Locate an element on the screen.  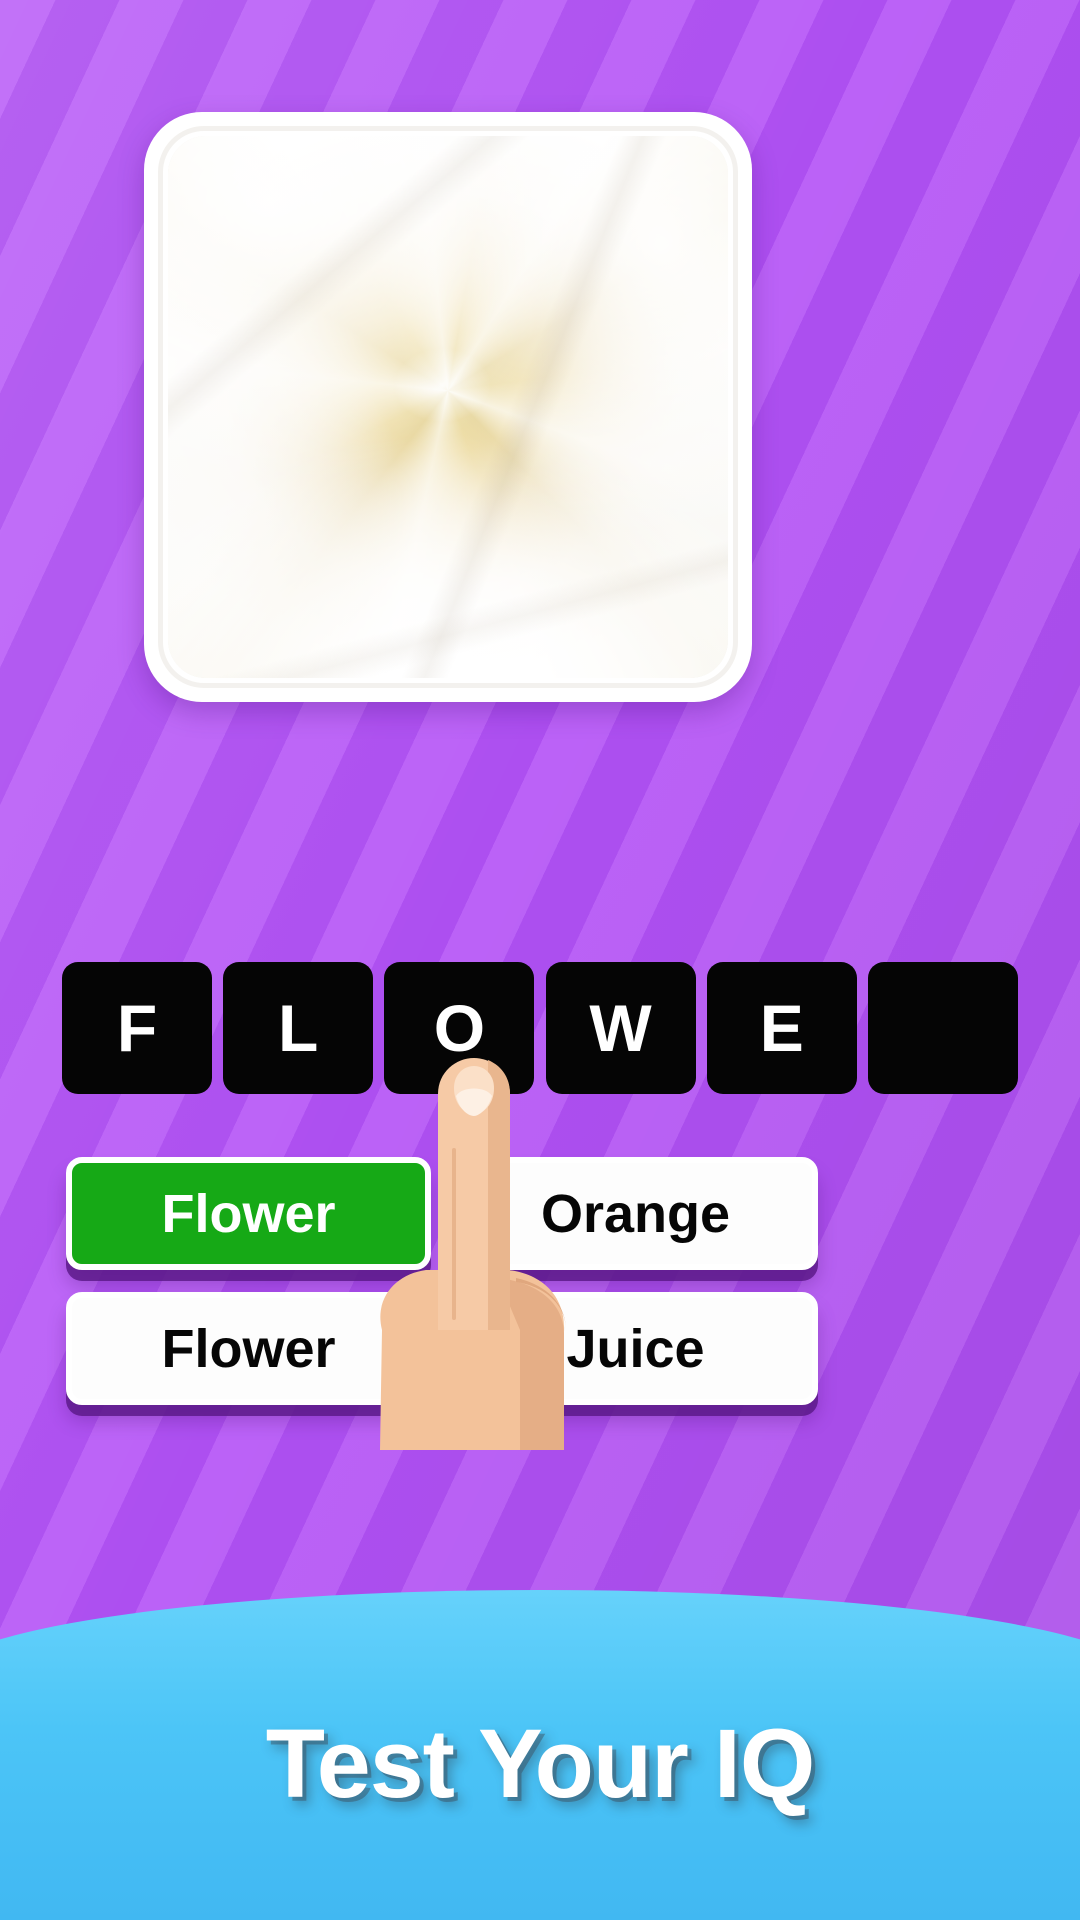
letter-tile: W is located at coordinates (620, 1028).